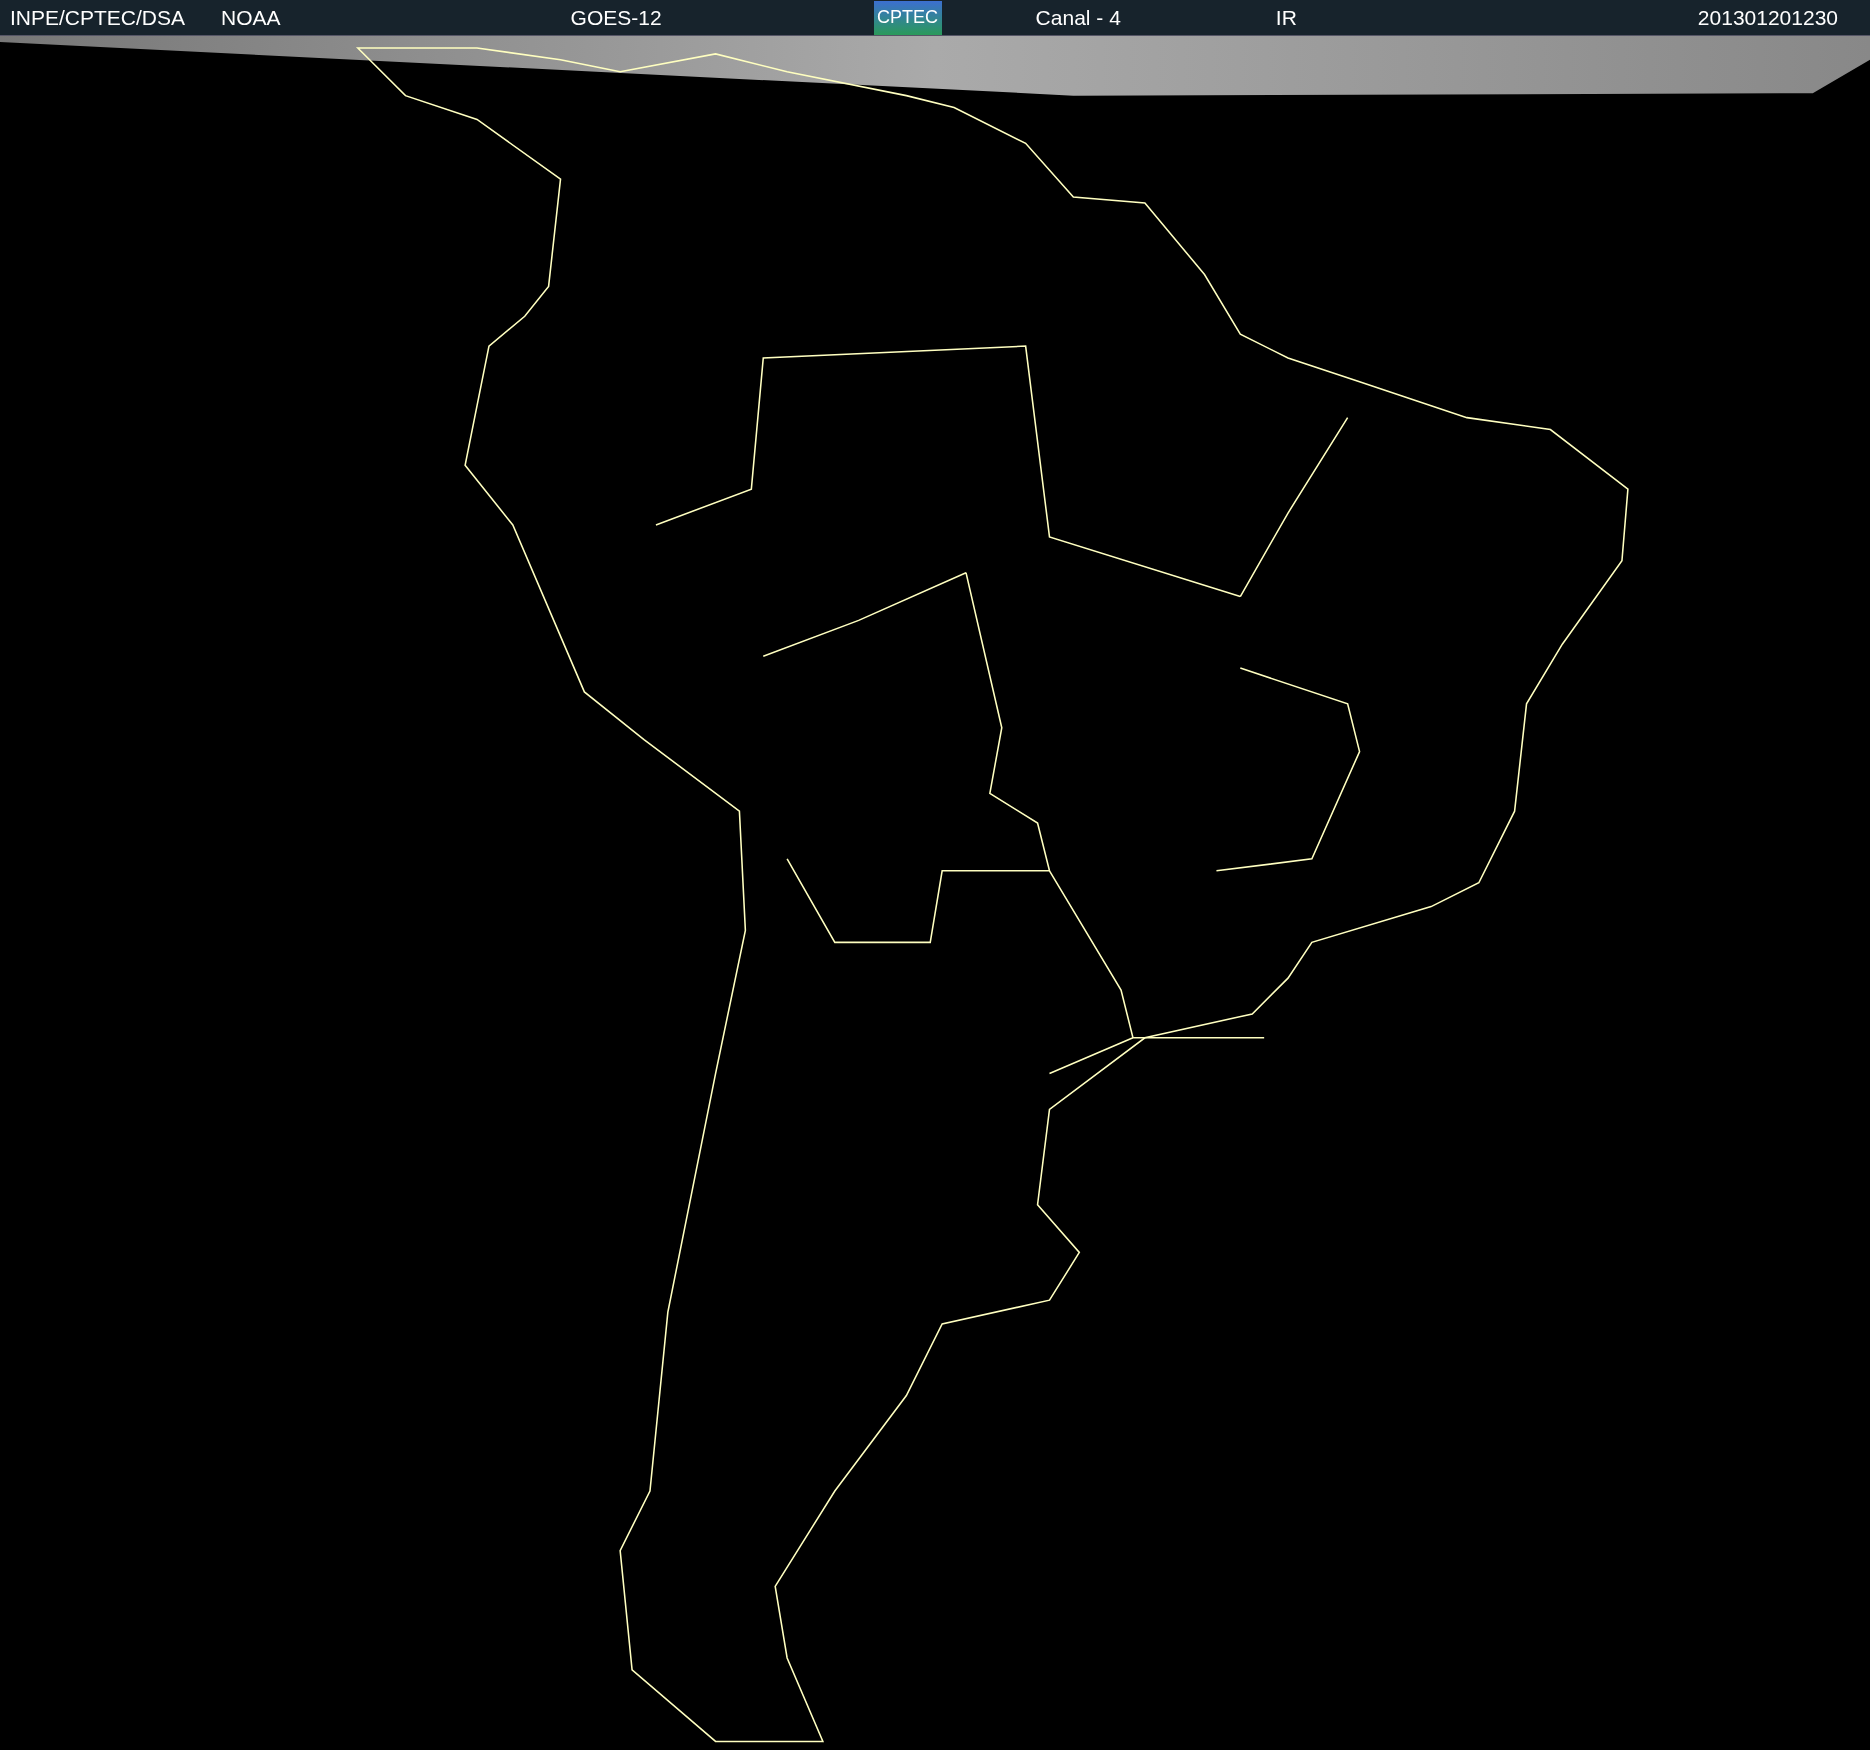 Image resolution: width=1870 pixels, height=1750 pixels. What do you see at coordinates (1286, 17) in the screenshot?
I see `band-label: IR` at bounding box center [1286, 17].